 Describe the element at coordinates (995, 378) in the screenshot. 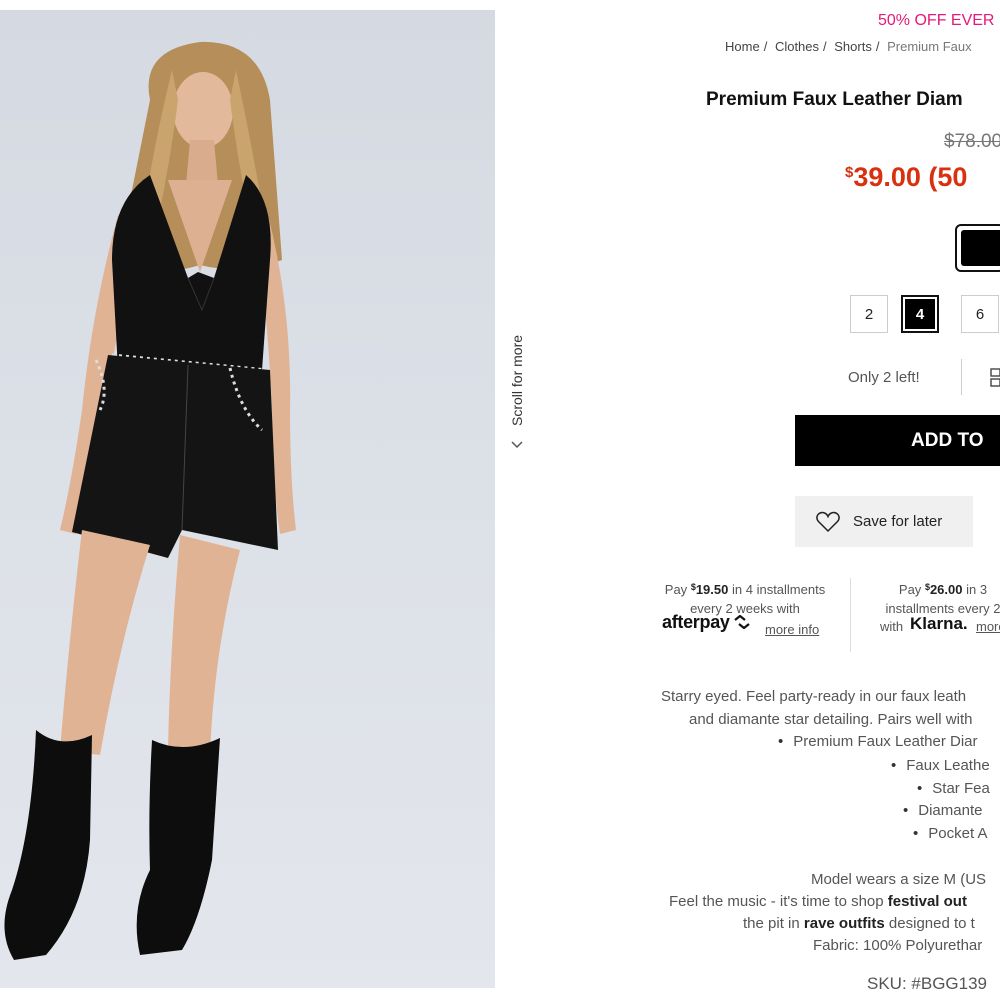

I see `size-guide-icon` at that location.